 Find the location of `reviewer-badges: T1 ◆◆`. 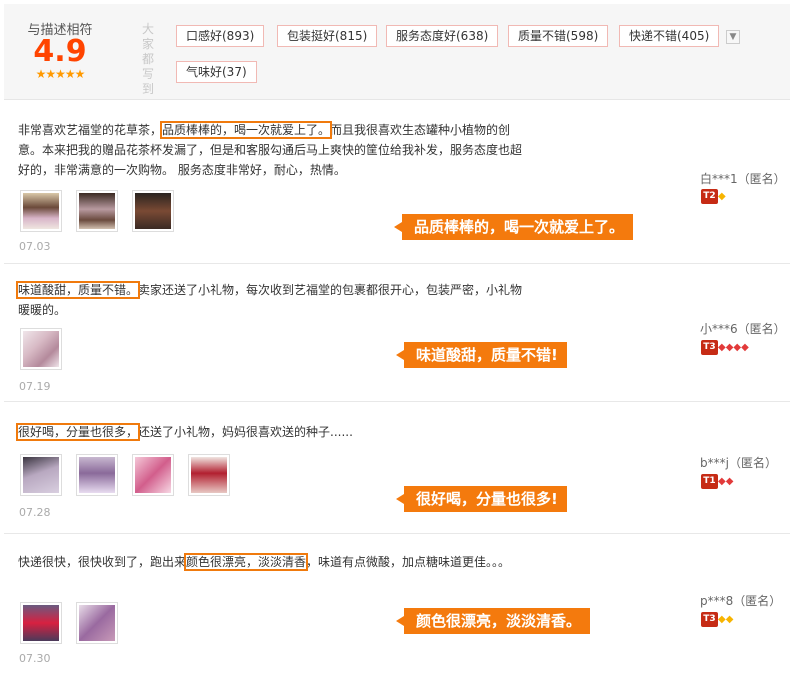

reviewer-badges: T1 ◆◆ is located at coordinates (717, 482).